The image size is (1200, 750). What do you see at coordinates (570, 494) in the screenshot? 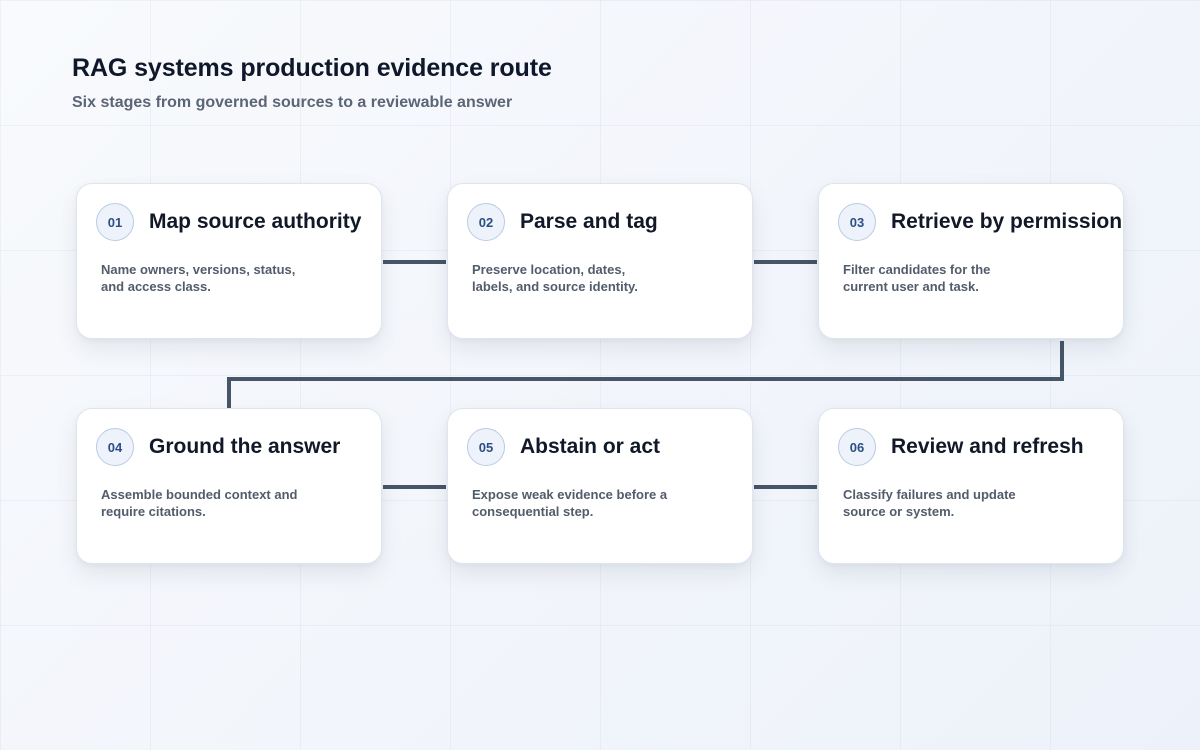
I see `stage-description-line: Expose weak evidence before a` at bounding box center [570, 494].